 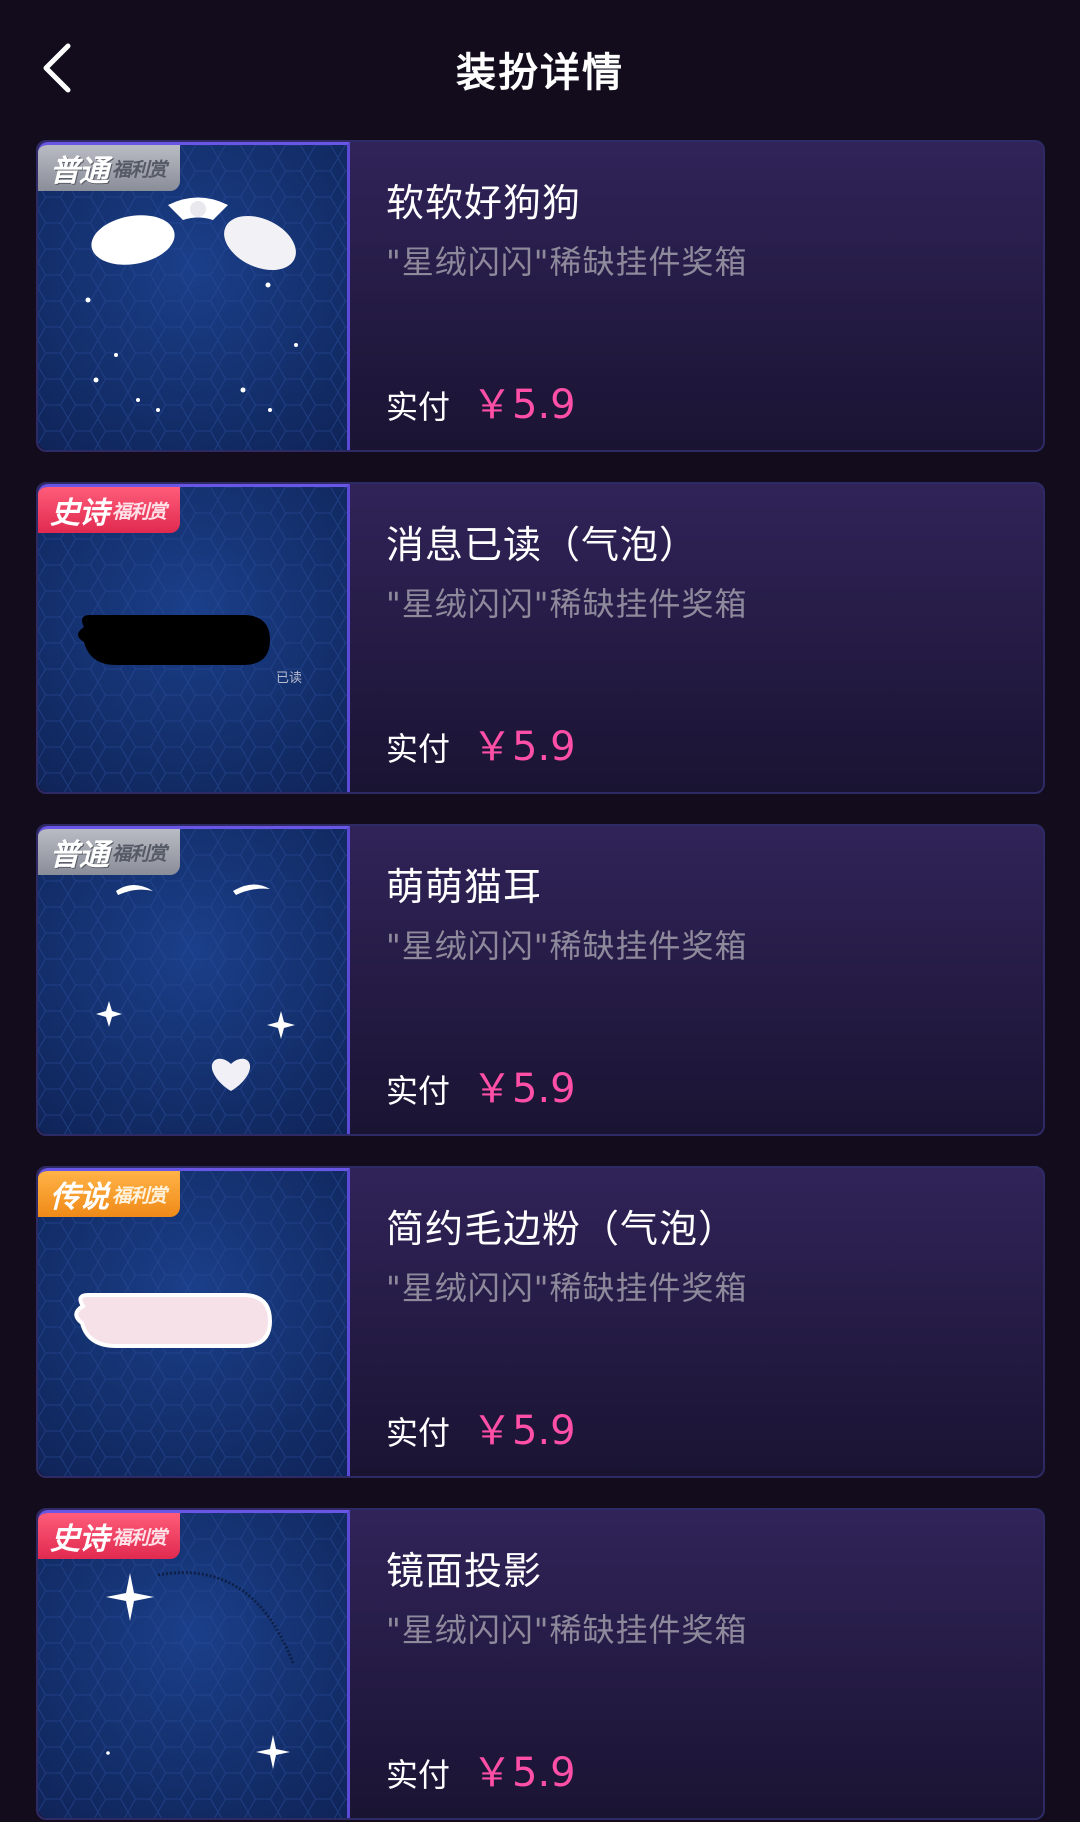 What do you see at coordinates (714, 1322) in the screenshot?
I see `item-info: 简约毛边粉（气泡） "星绒闪闪"稀缺挂件奖箱 实付 ￥5.9` at bounding box center [714, 1322].